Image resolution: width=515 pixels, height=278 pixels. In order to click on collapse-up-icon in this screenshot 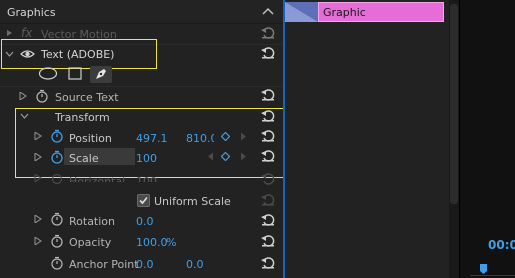, I will do `click(268, 11)`.